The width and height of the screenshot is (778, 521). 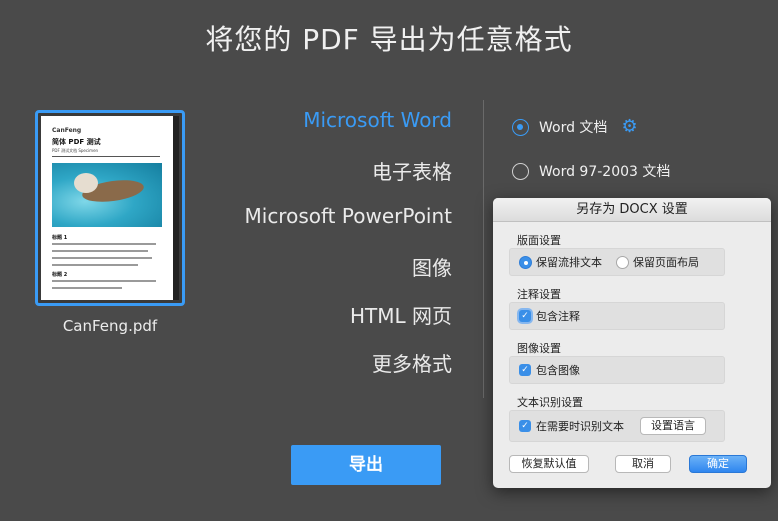 I want to click on format-item-html: HTML 网页, so click(x=348, y=324).